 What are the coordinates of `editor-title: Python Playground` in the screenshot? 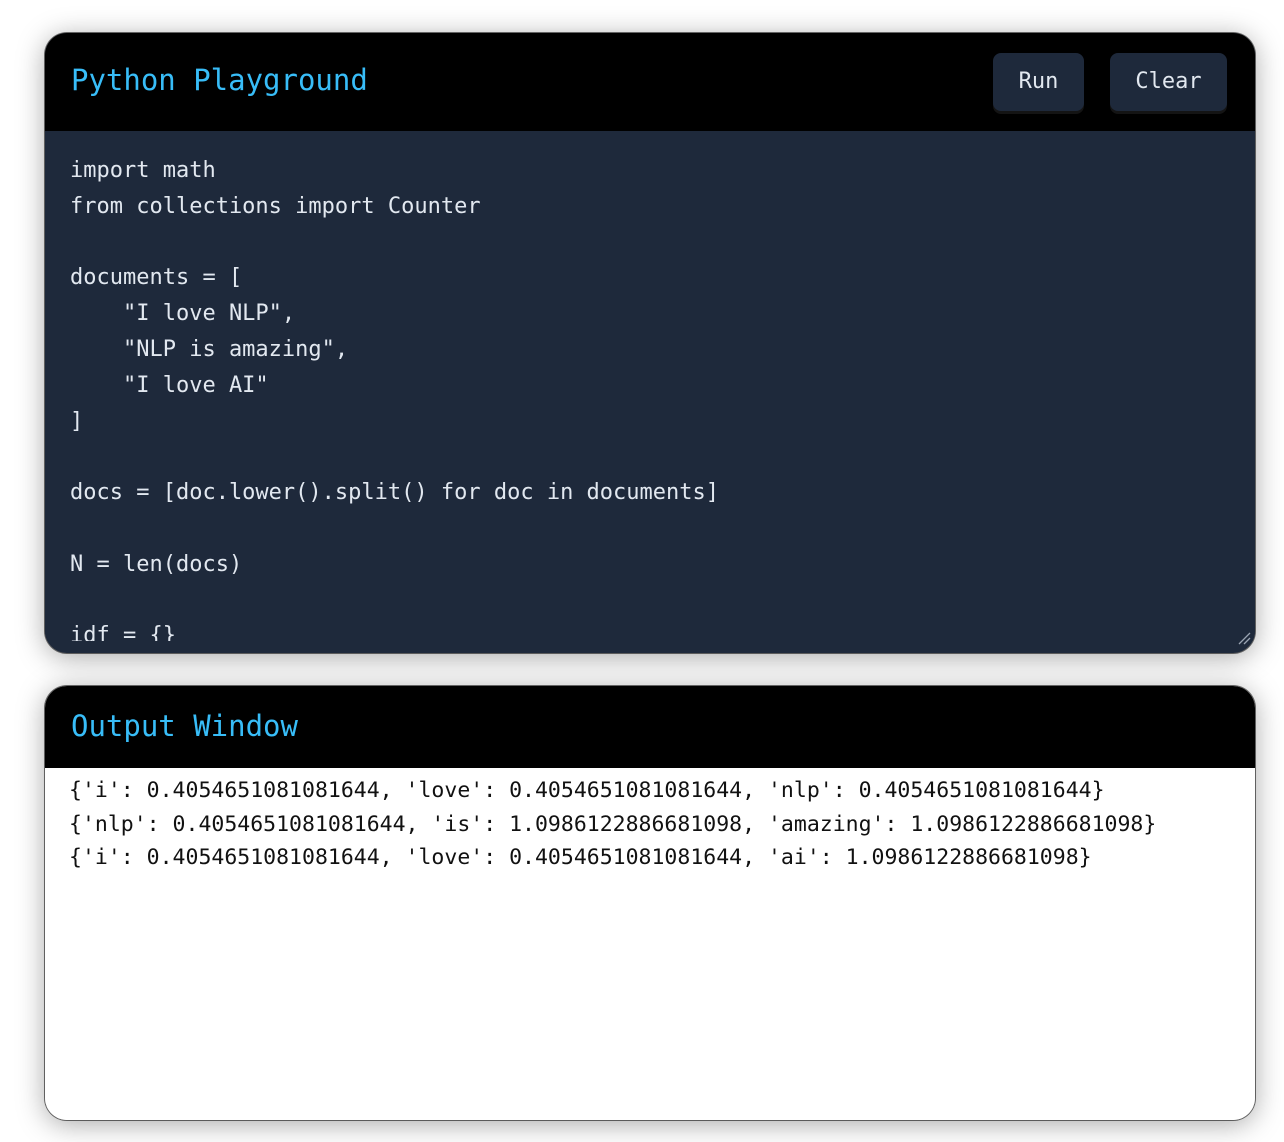 It's located at (219, 80).